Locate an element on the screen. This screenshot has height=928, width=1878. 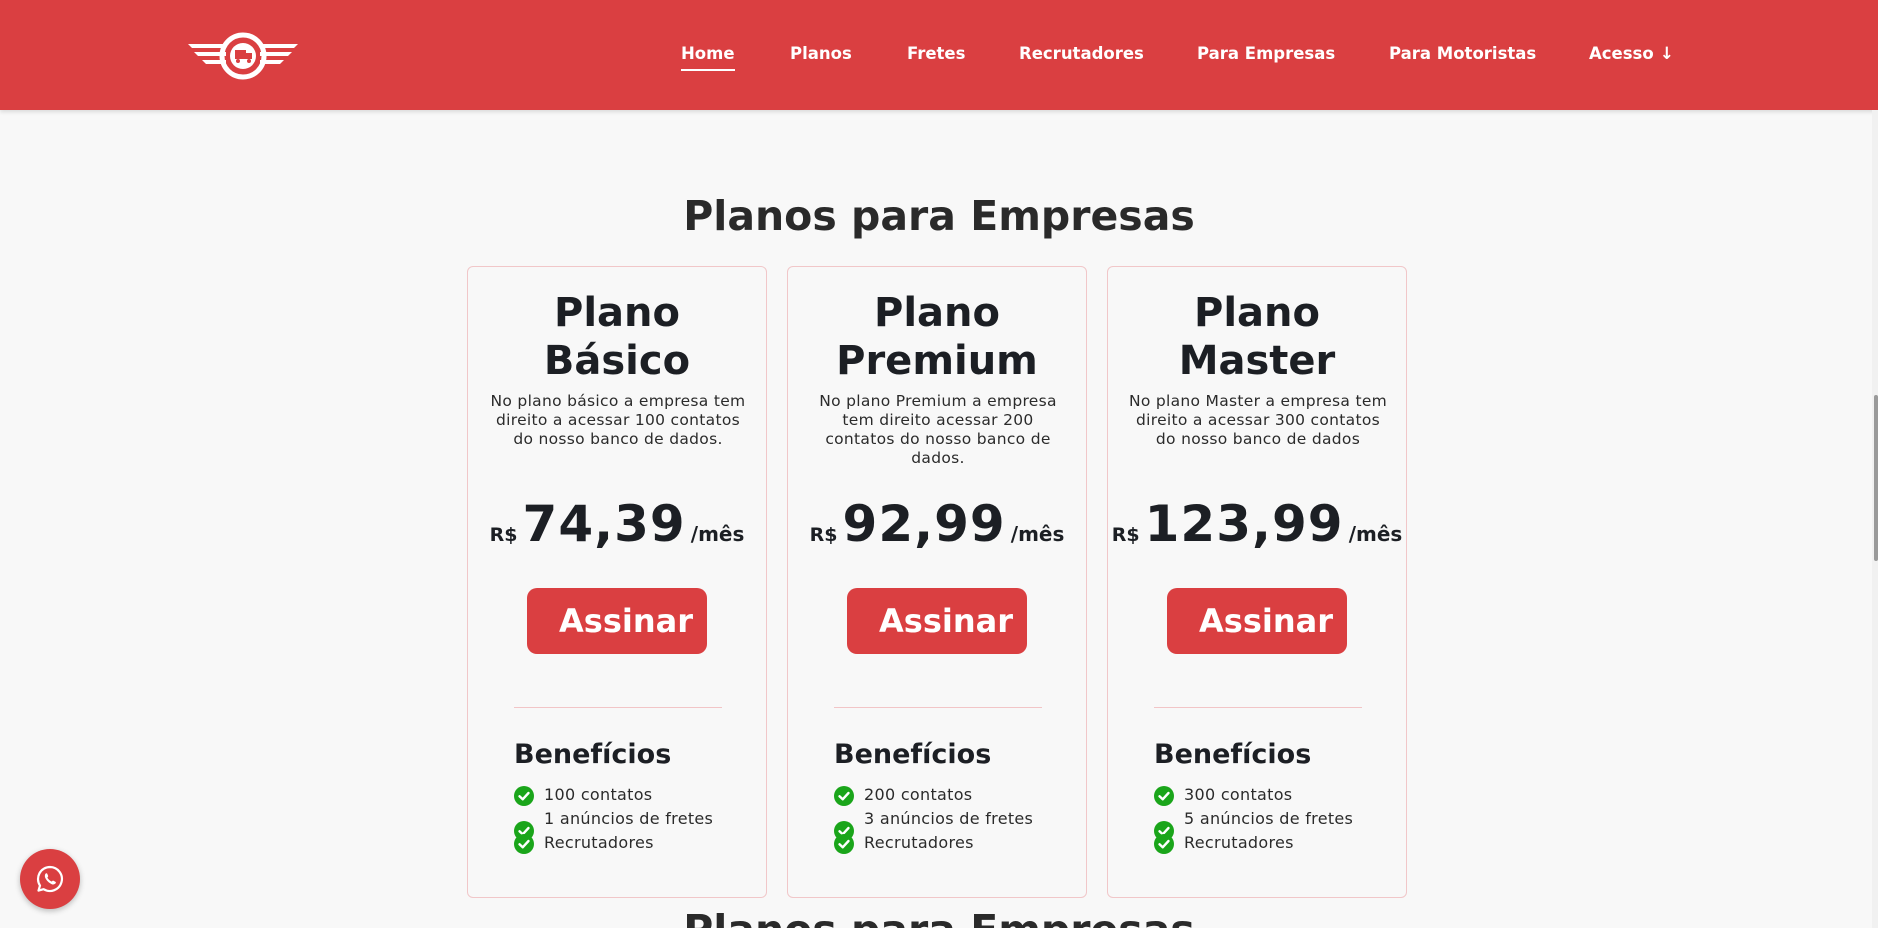
plan-title-line-2: Básico is located at coordinates (617, 361).